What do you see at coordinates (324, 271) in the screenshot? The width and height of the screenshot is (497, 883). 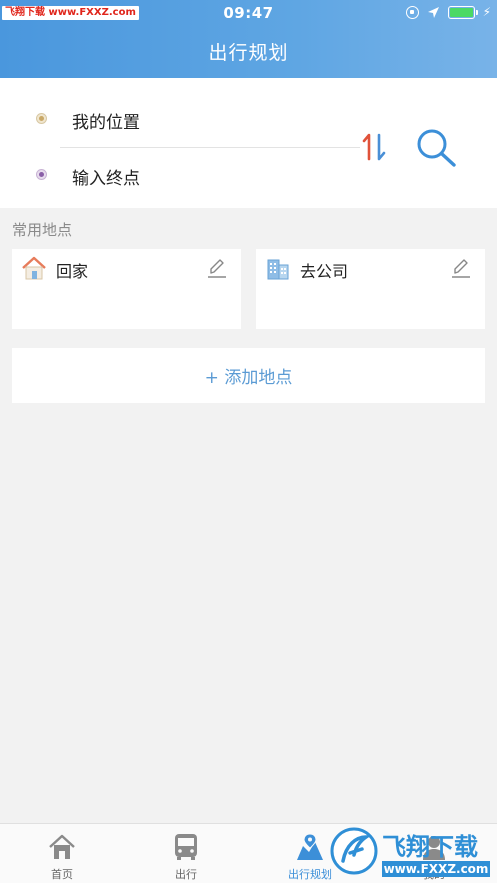 I see `place-name: 去公司` at bounding box center [324, 271].